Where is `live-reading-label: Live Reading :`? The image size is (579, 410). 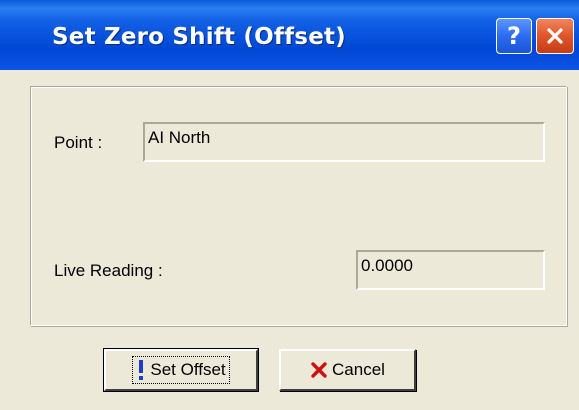 live-reading-label: Live Reading : is located at coordinates (108, 270).